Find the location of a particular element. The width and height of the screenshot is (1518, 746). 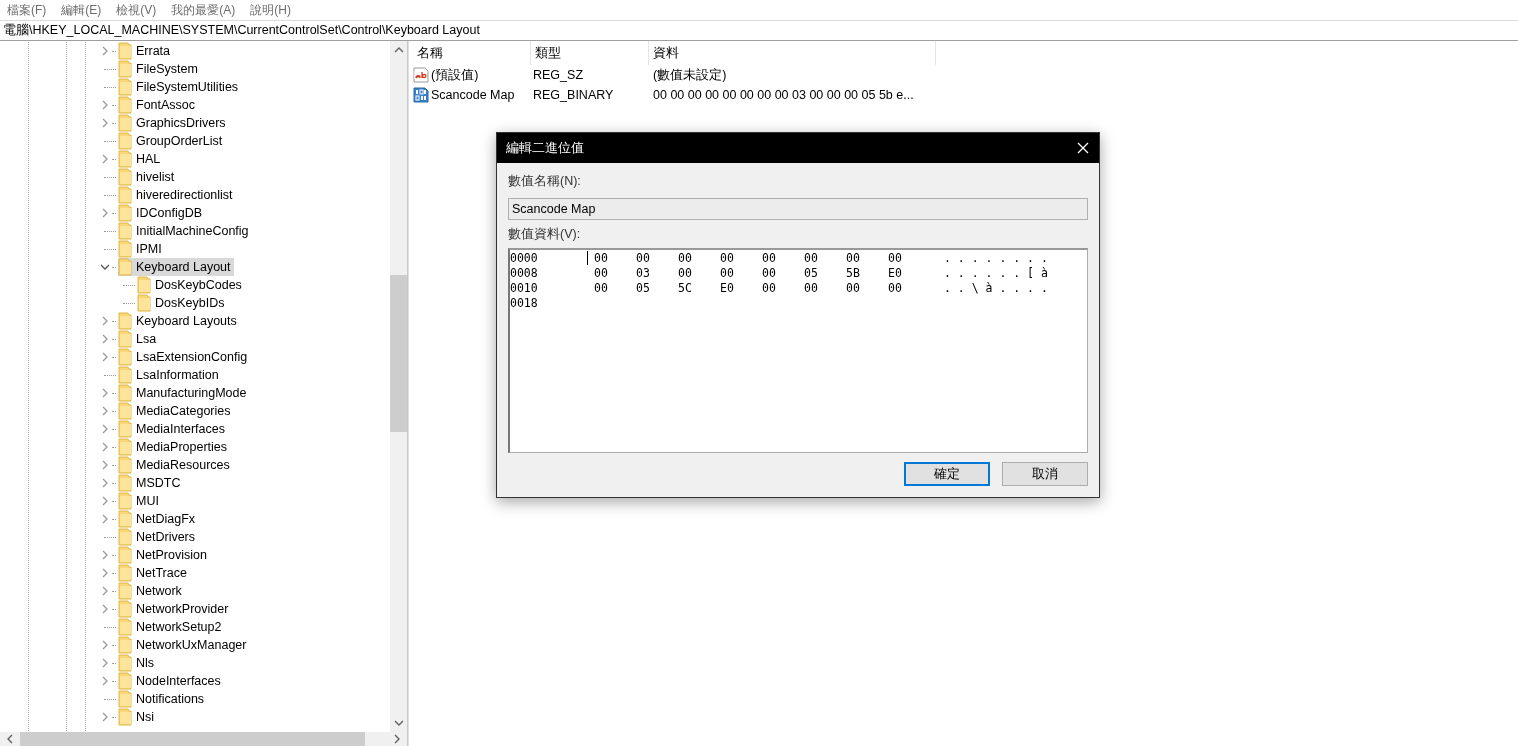

menu-item: 我的最愛(A) is located at coordinates (203, 10).